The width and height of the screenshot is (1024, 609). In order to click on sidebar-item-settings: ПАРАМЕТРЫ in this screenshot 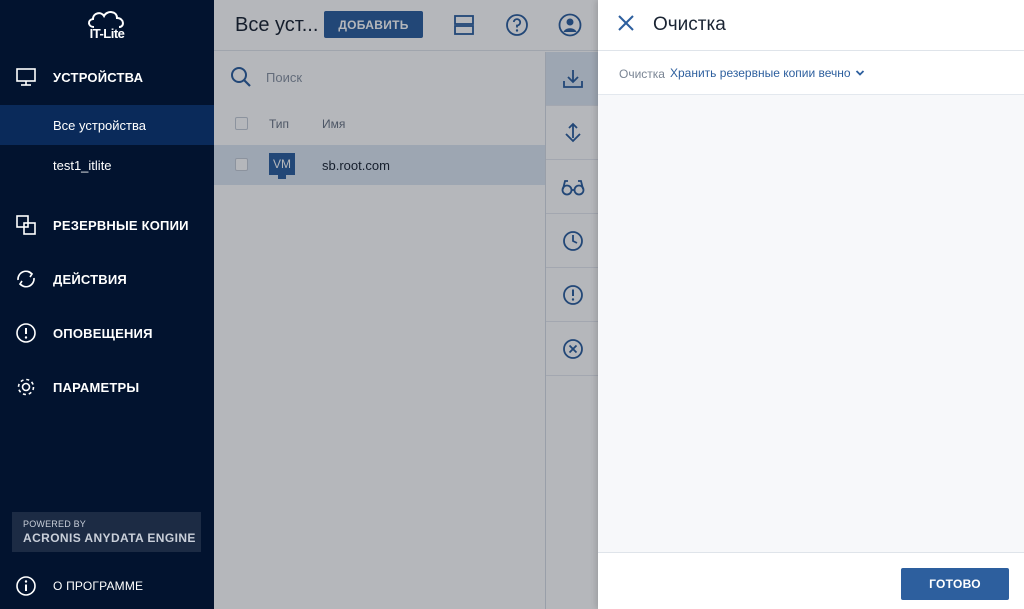, I will do `click(107, 387)`.